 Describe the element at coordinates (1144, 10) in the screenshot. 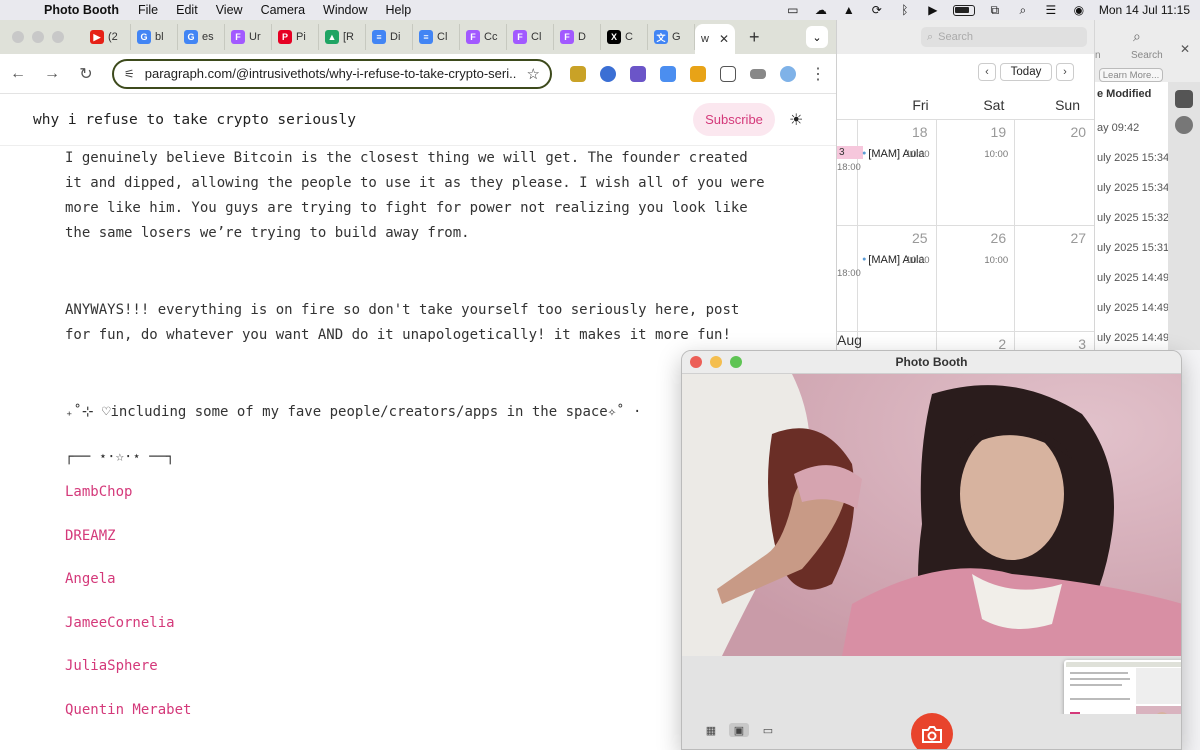

I see `menu-bar-clock: Mon 14 Jul 11:15` at that location.